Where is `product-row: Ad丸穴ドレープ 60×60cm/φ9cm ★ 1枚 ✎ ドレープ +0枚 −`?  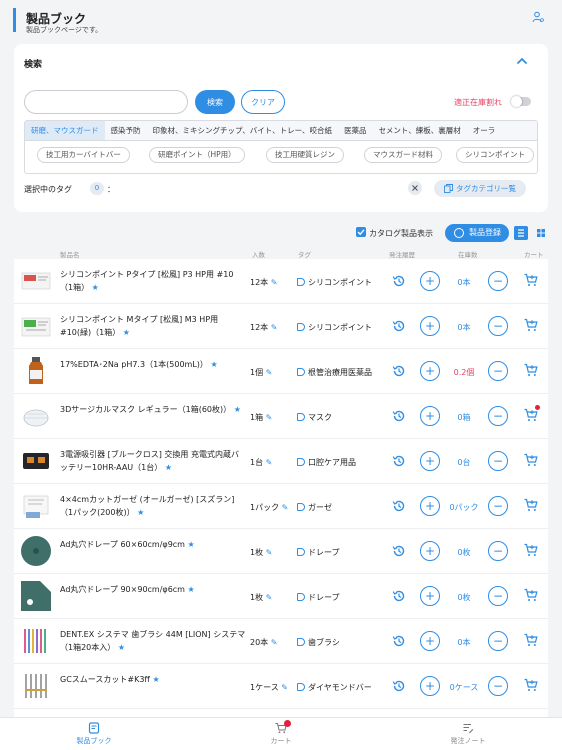 product-row: Ad丸穴ドレープ 60×60cm/φ9cm ★ 1枚 ✎ ドレープ +0枚 − is located at coordinates (281, 551).